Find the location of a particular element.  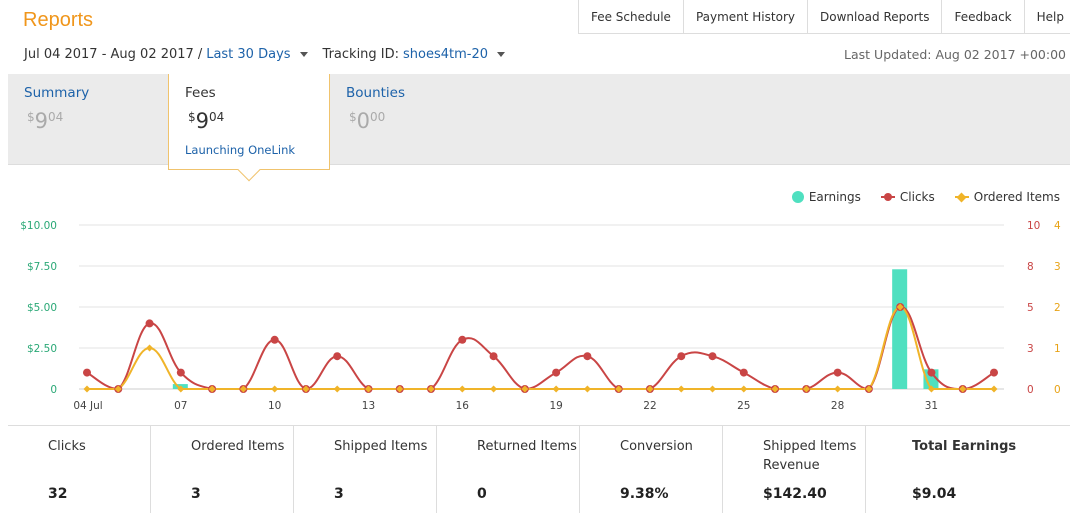

period-chevron-down-icon is located at coordinates (303, 54).